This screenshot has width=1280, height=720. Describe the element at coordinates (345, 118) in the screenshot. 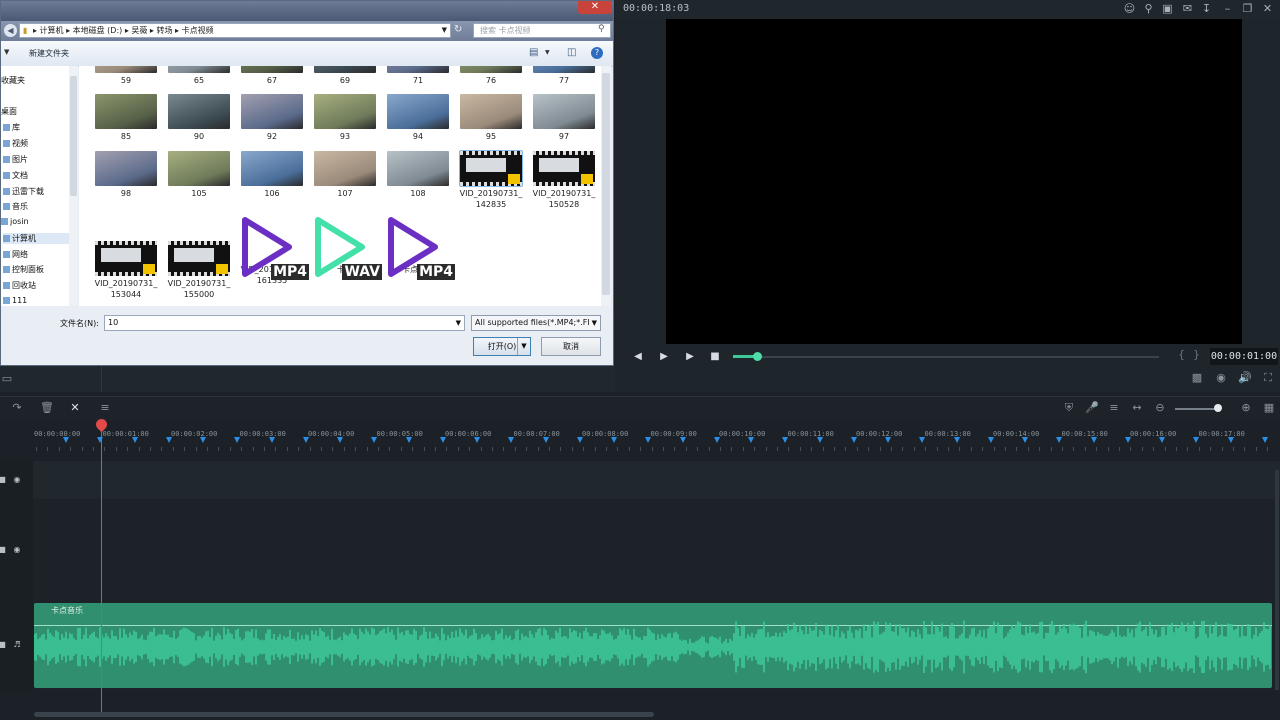

I see `file-item: 93` at that location.